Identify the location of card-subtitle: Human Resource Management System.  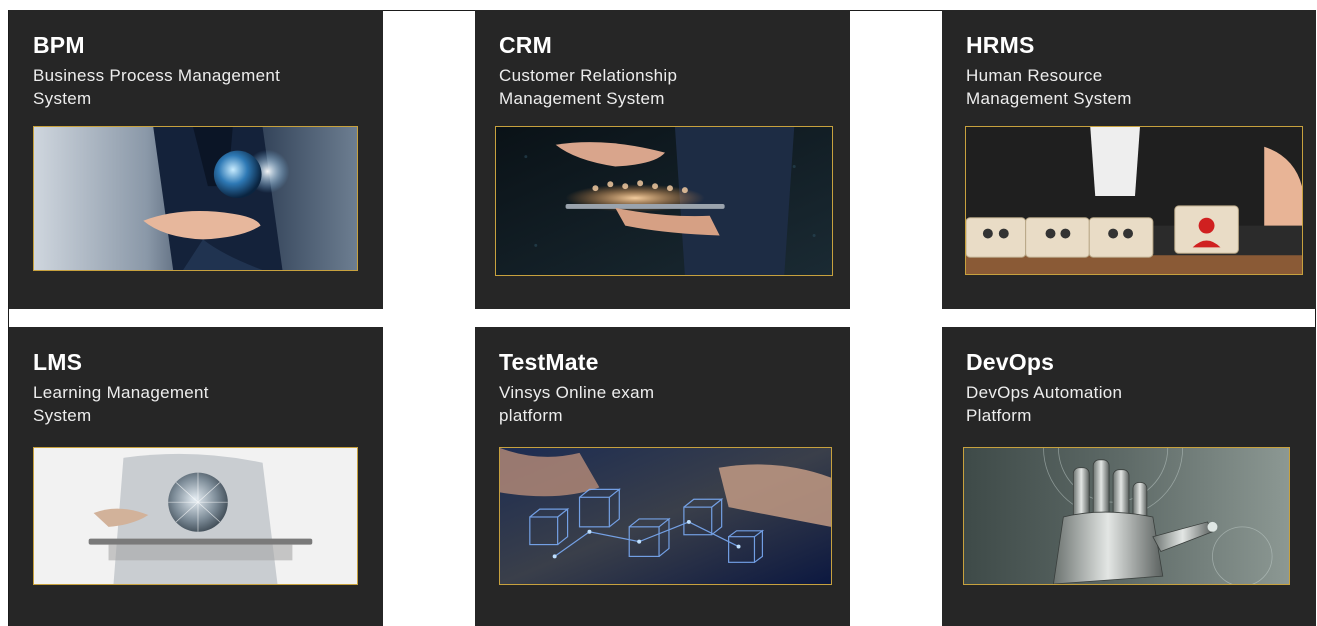
(1049, 87).